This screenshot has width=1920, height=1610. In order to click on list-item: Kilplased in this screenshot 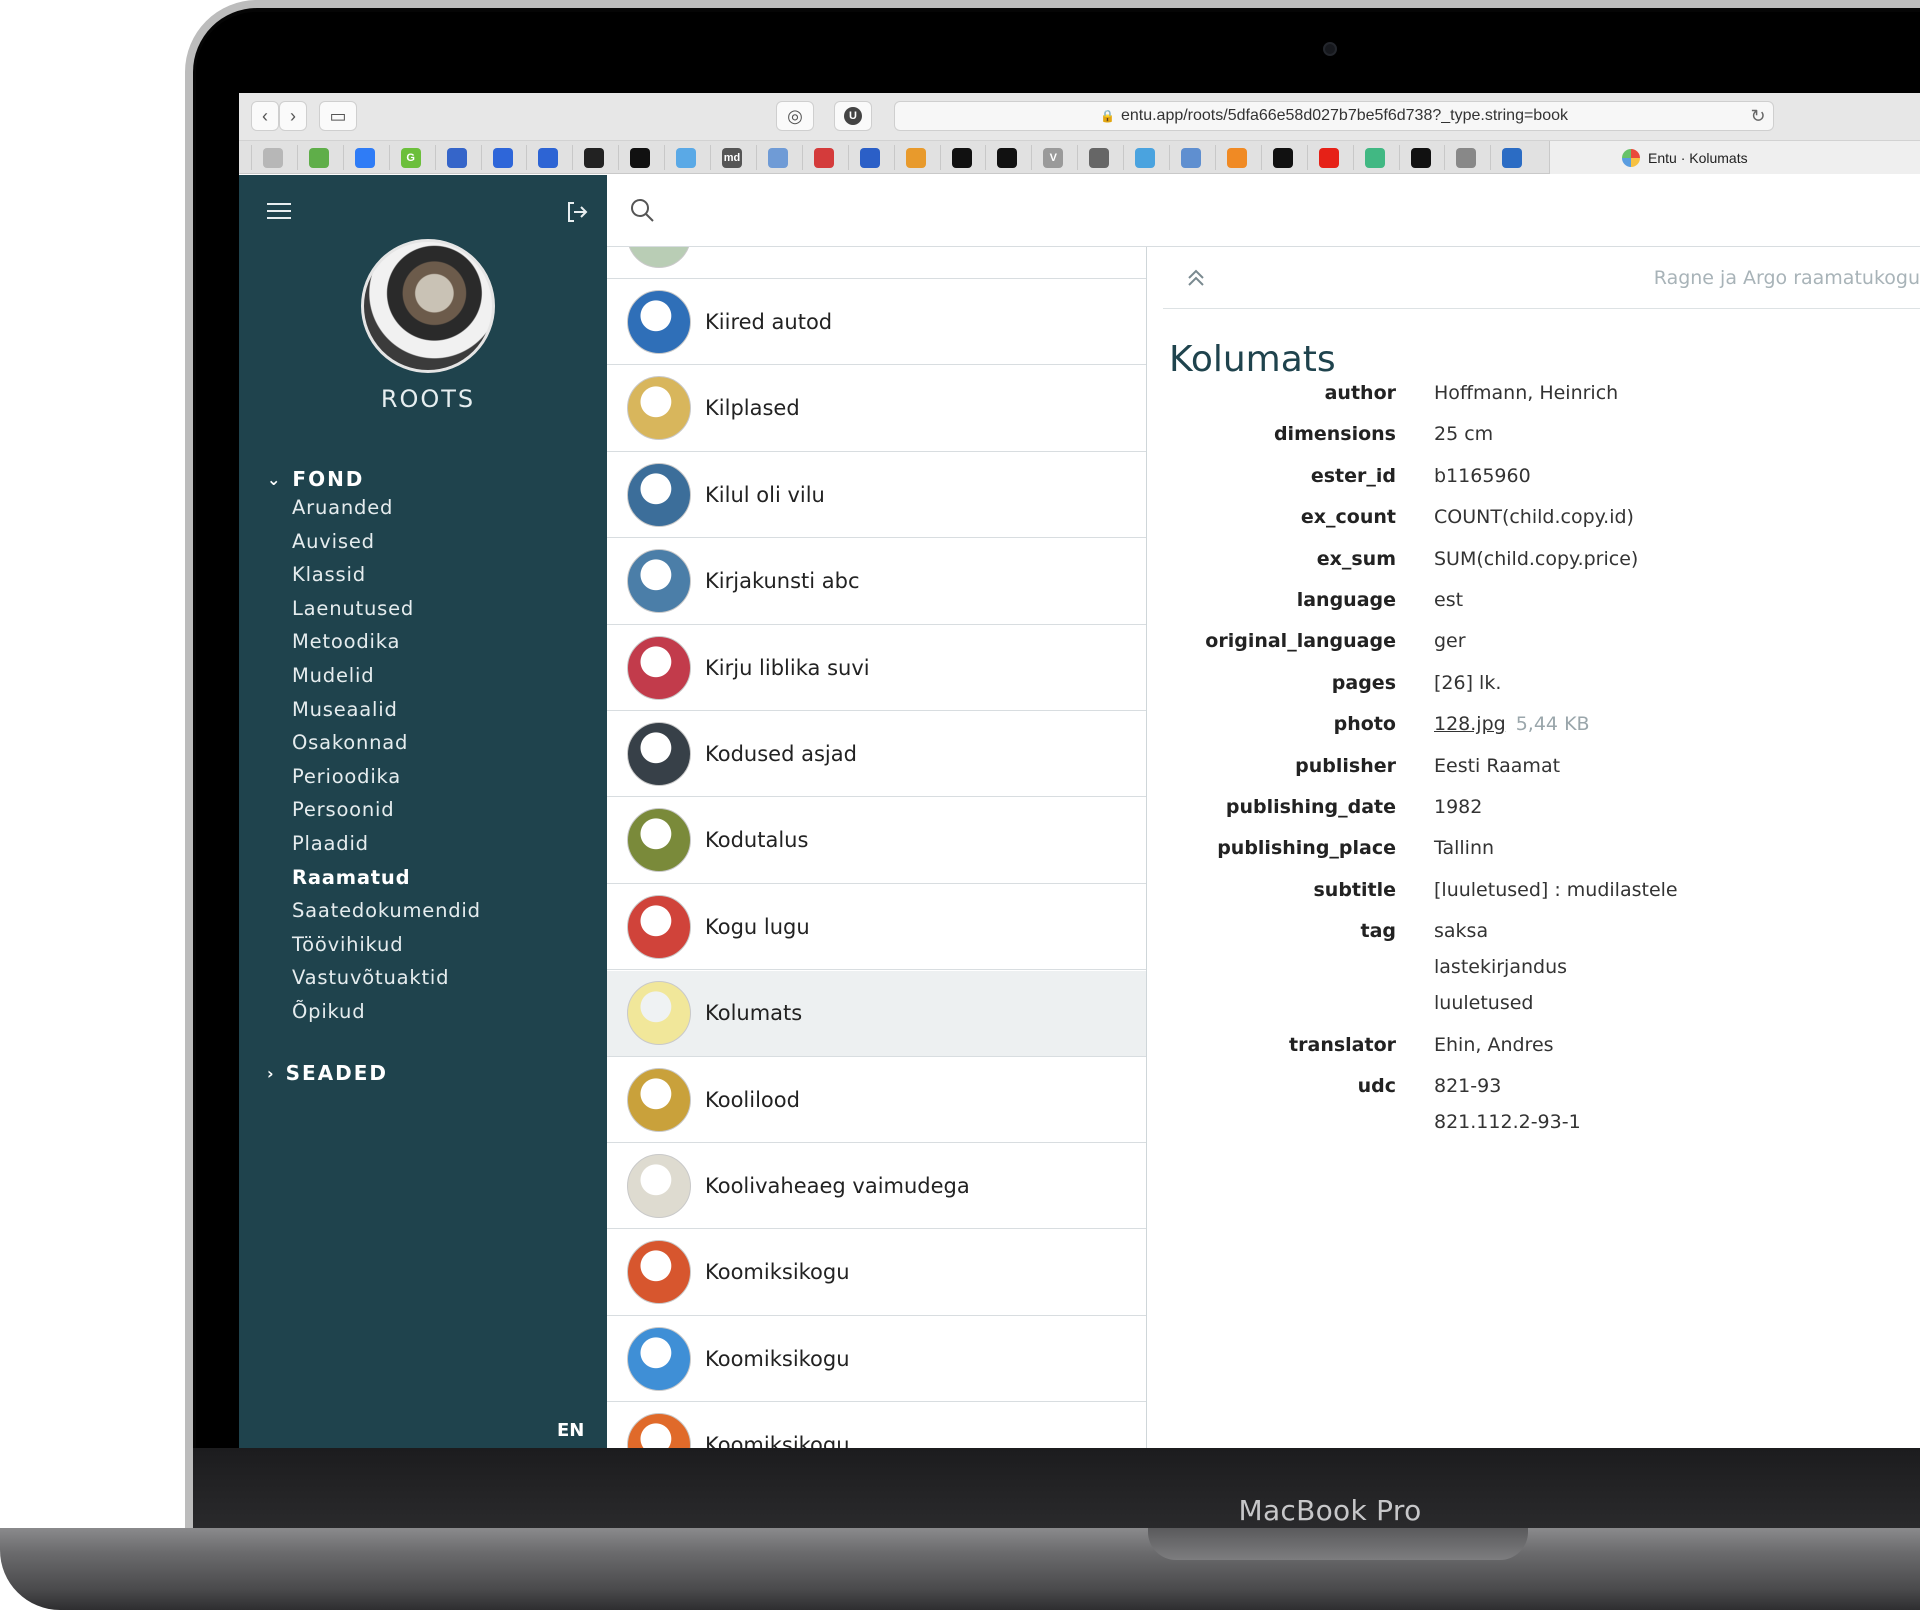, I will do `click(876, 409)`.